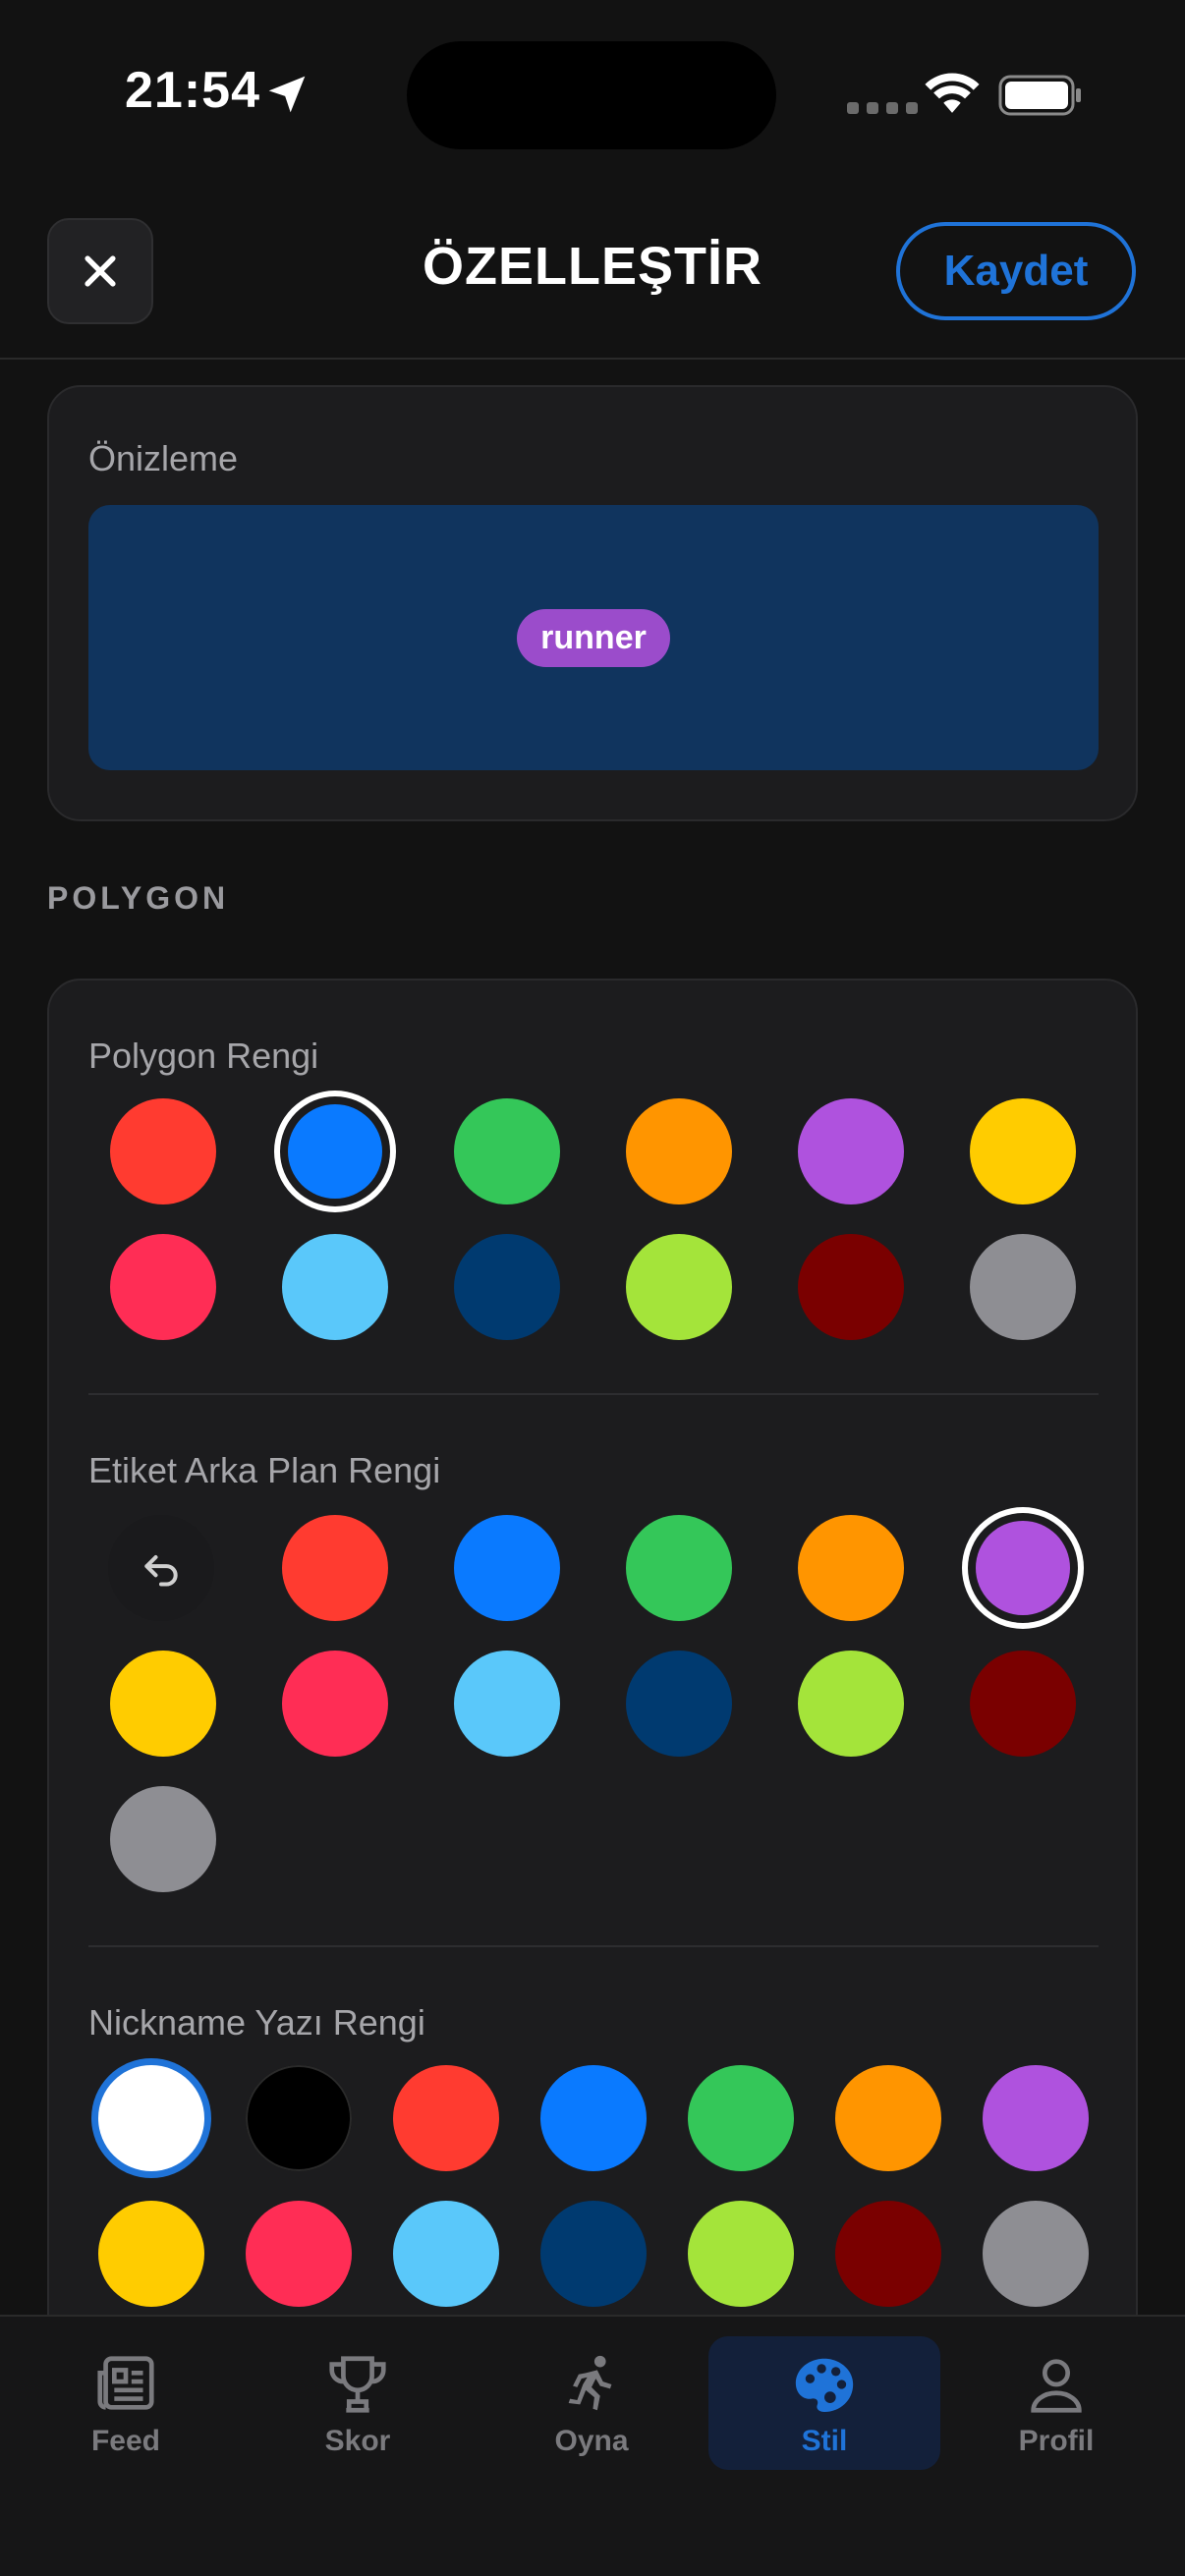 The image size is (1185, 2576). I want to click on wifi-icon, so click(953, 93).